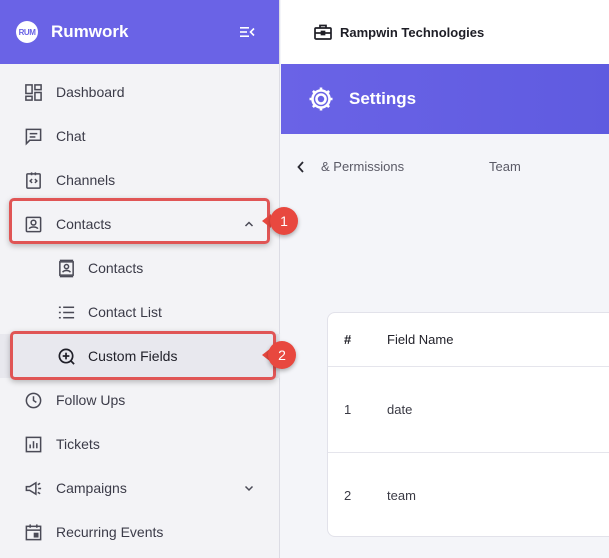 The image size is (609, 558). Describe the element at coordinates (33, 92) in the screenshot. I see `dashboard-icon` at that location.